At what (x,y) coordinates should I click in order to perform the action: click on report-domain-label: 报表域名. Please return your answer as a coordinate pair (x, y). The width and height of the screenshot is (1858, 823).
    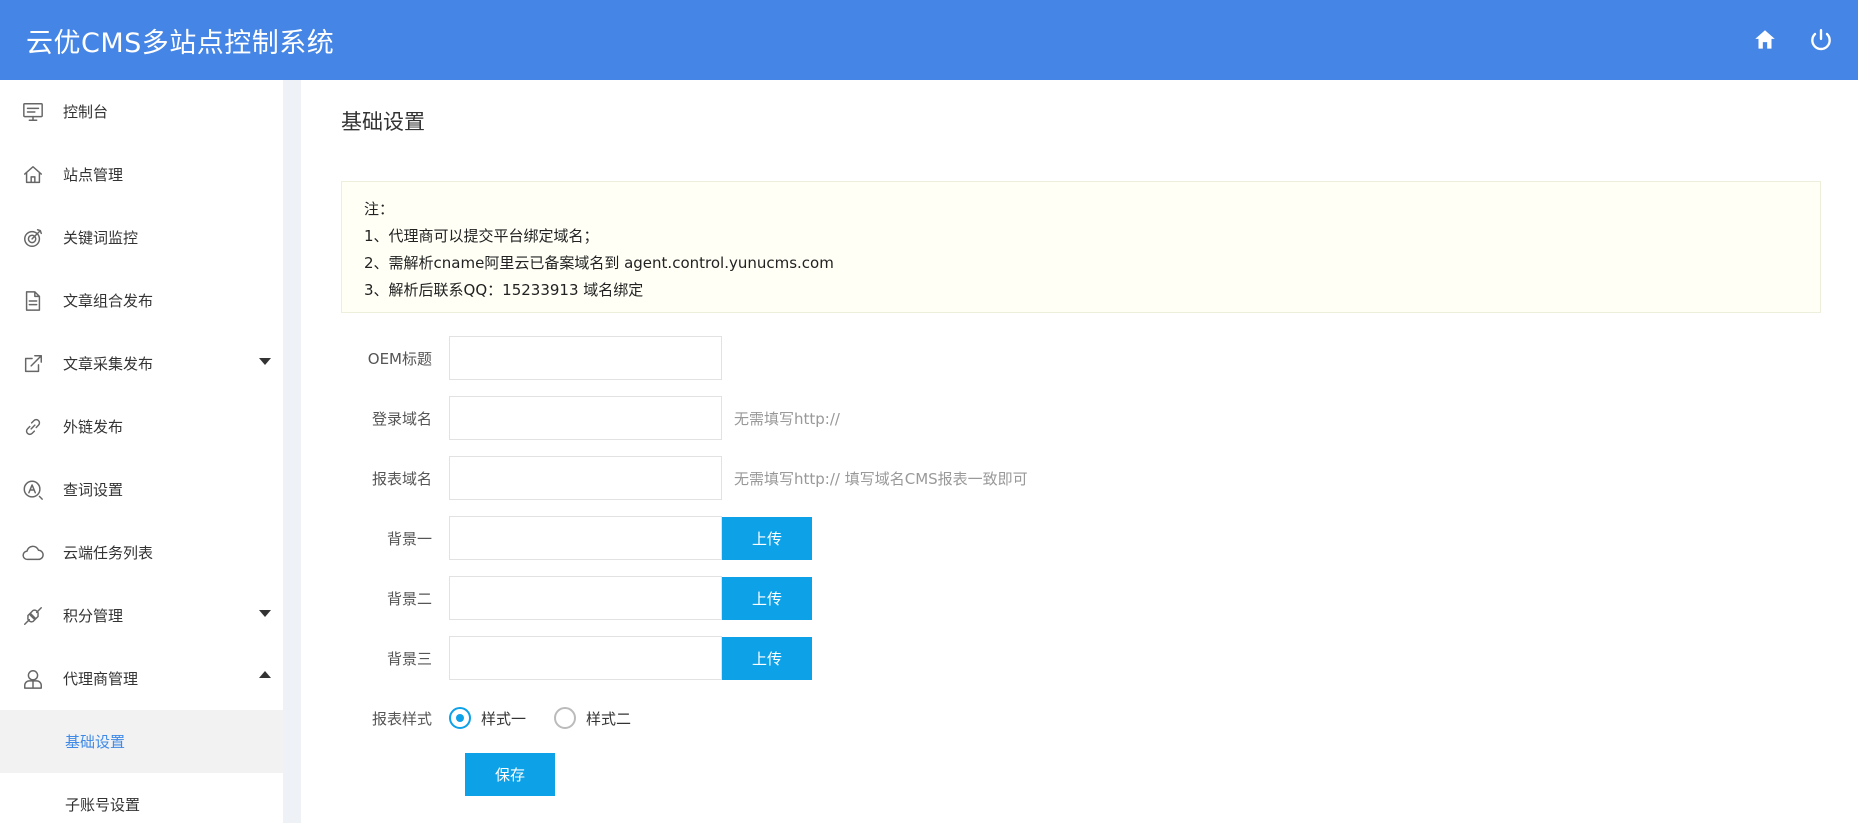
    Looking at the image, I should click on (401, 478).